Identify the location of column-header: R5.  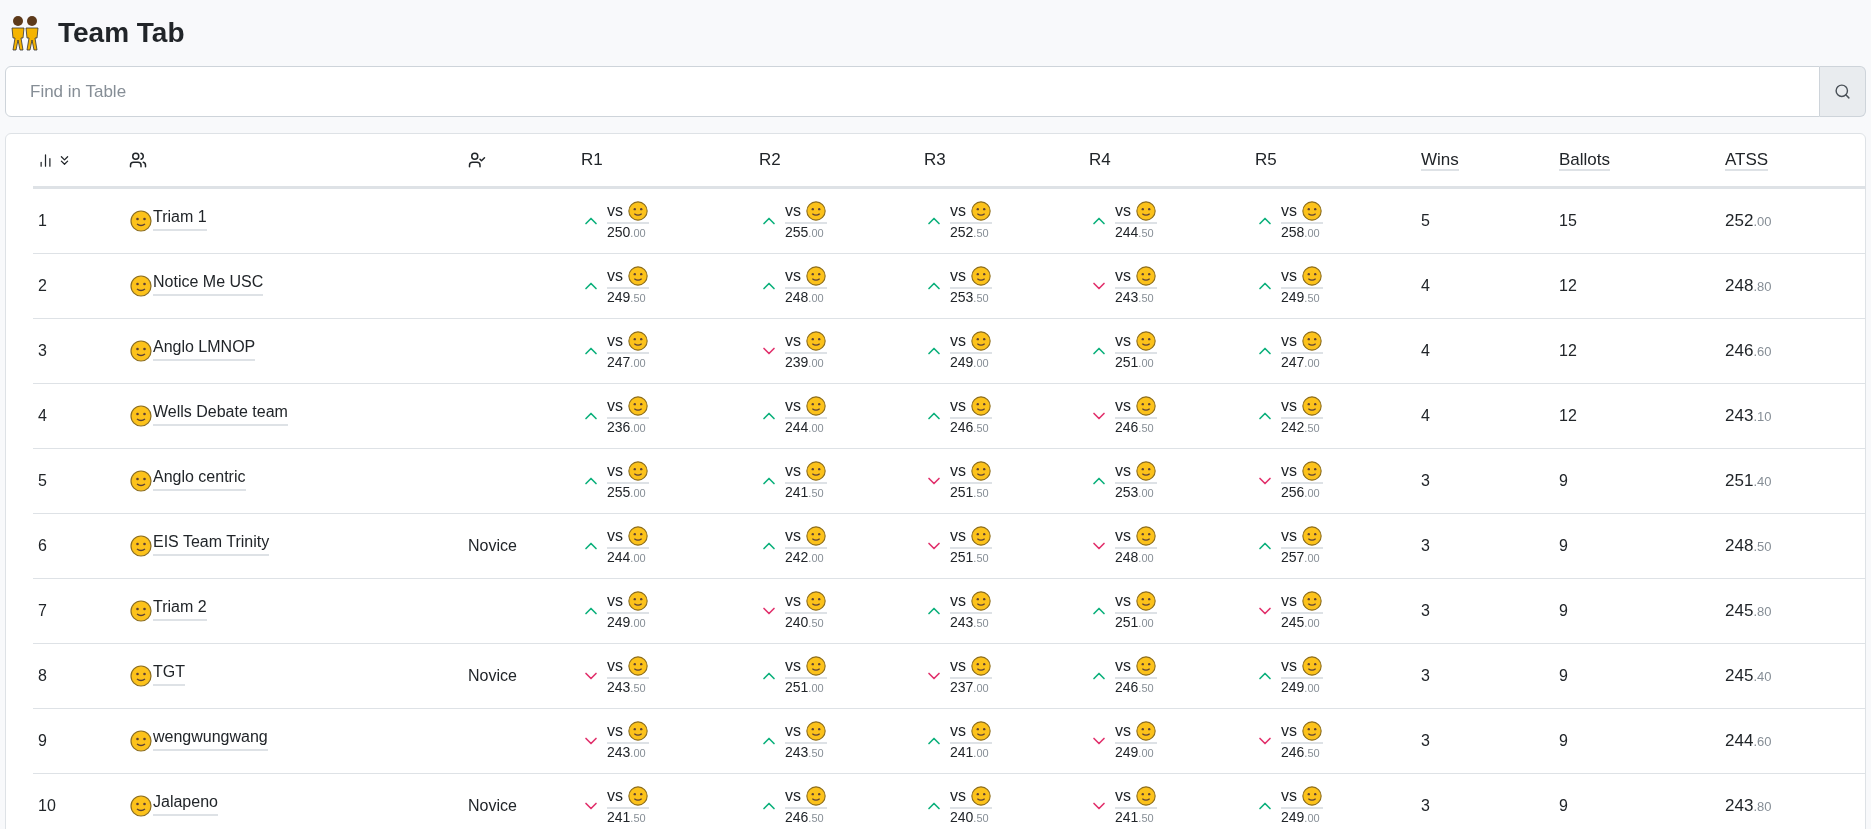
(1266, 160).